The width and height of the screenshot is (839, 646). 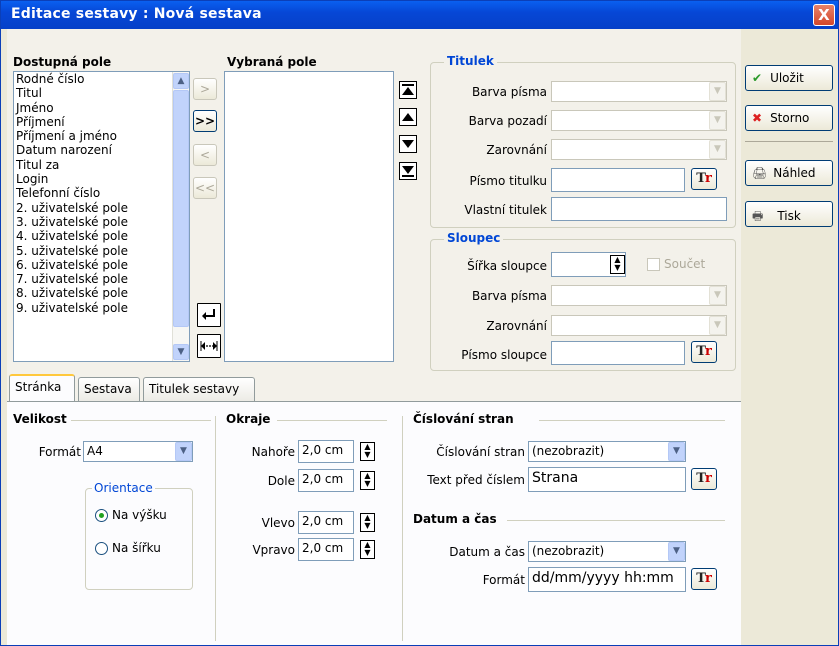 What do you see at coordinates (789, 118) in the screenshot?
I see `cancel-button: ✖ Storno` at bounding box center [789, 118].